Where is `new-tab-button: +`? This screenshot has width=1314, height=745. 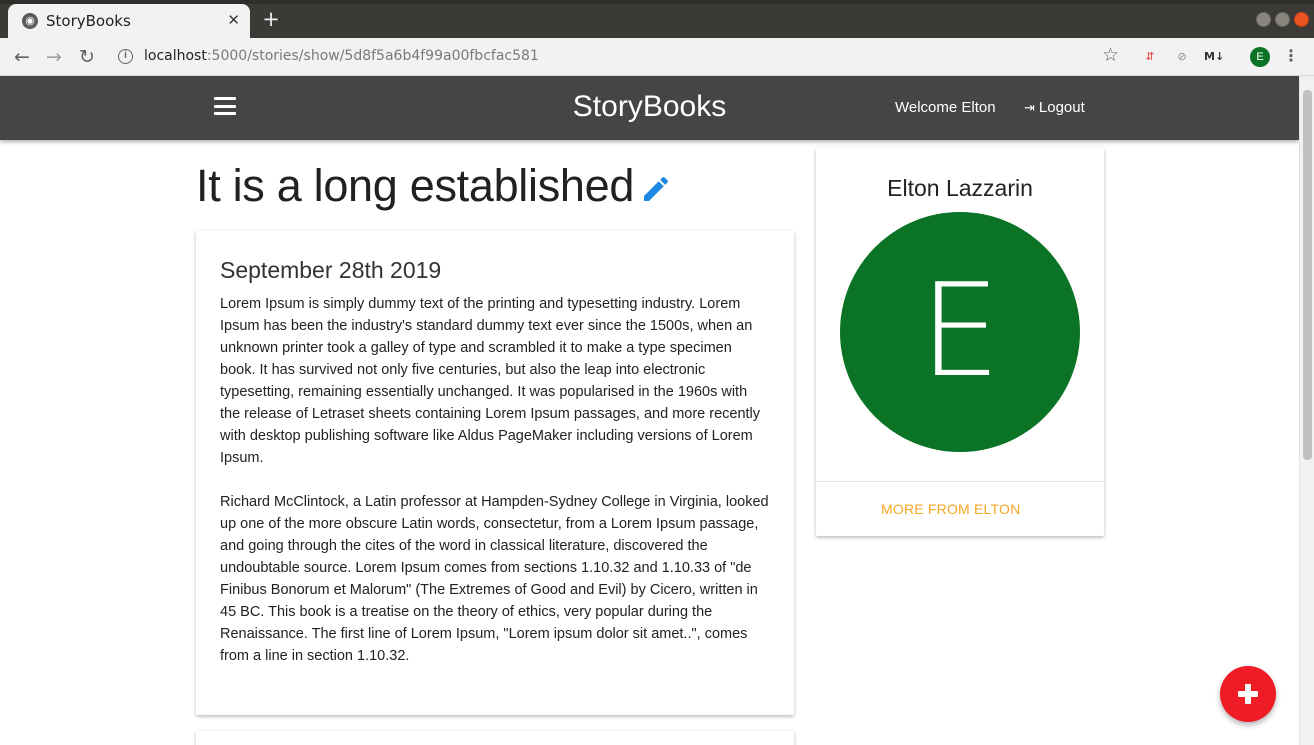 new-tab-button: + is located at coordinates (271, 19).